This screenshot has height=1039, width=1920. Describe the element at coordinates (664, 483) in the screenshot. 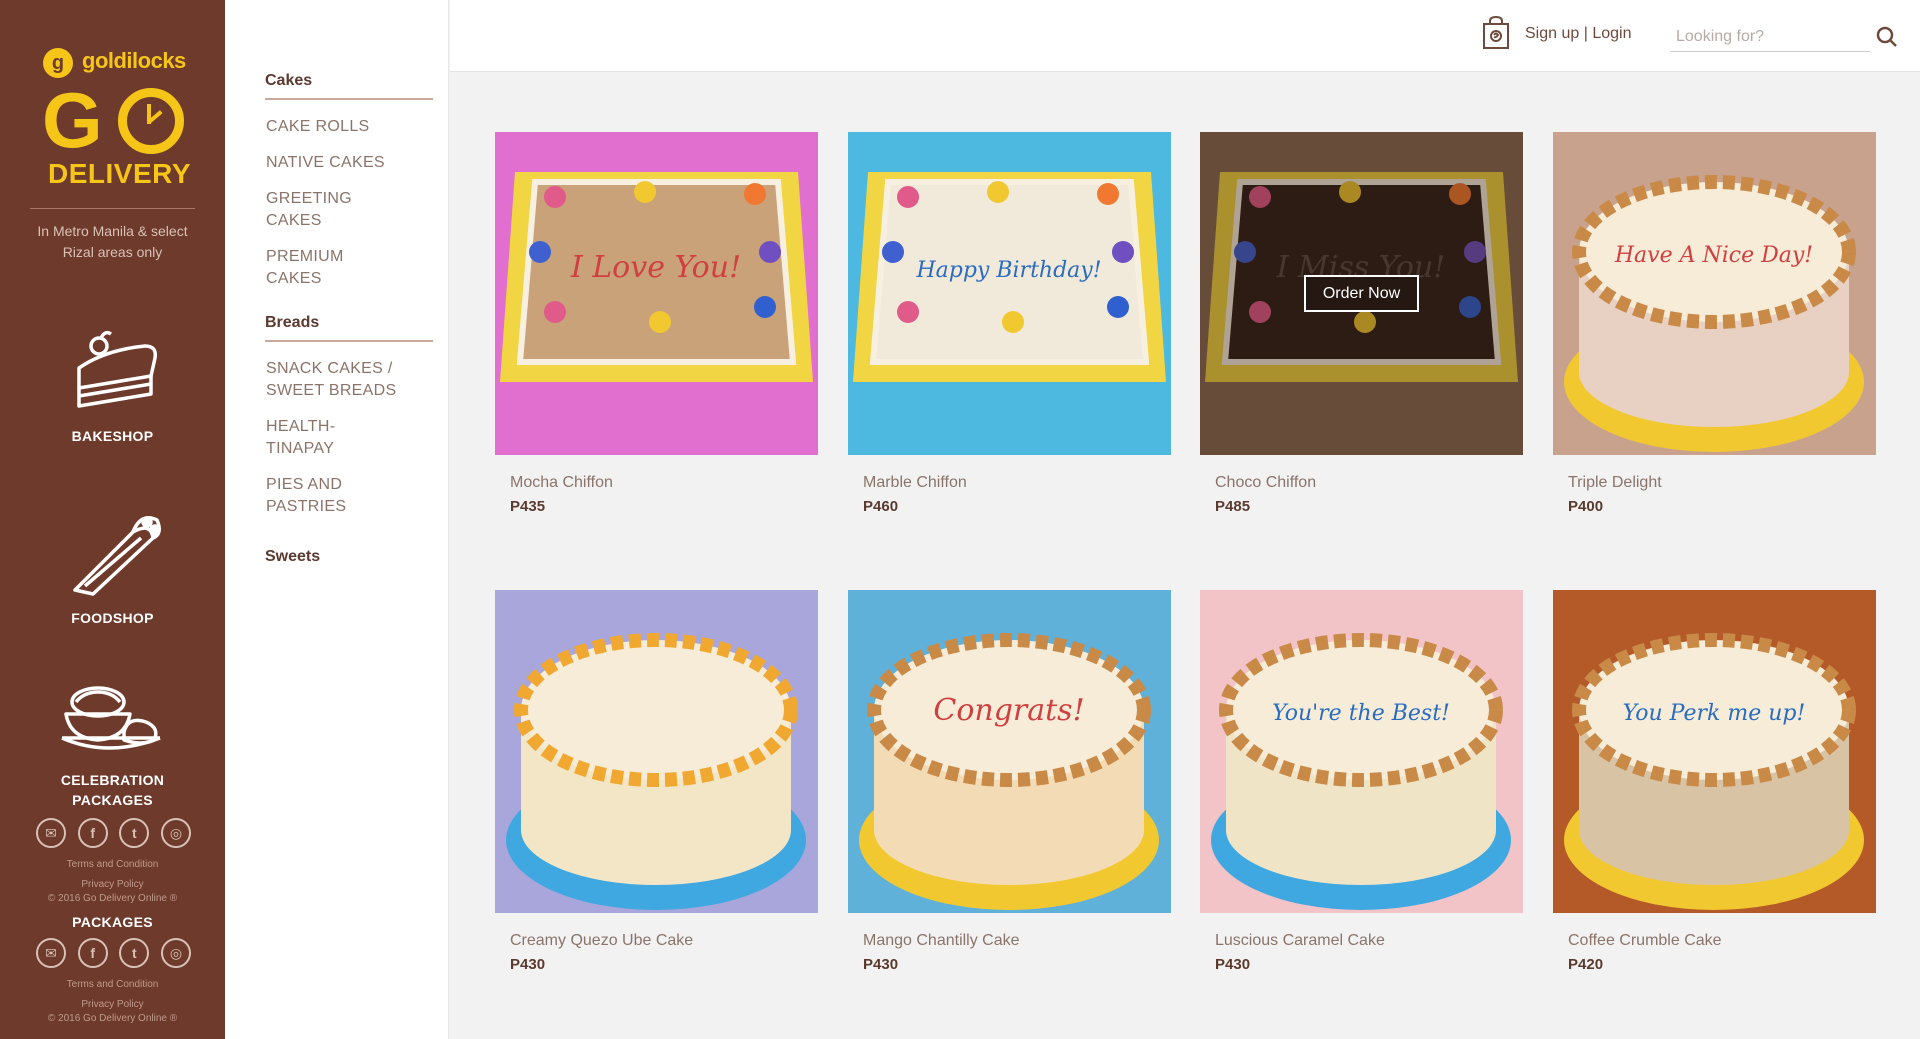

I see `product-name: Mocha Chiffon` at that location.